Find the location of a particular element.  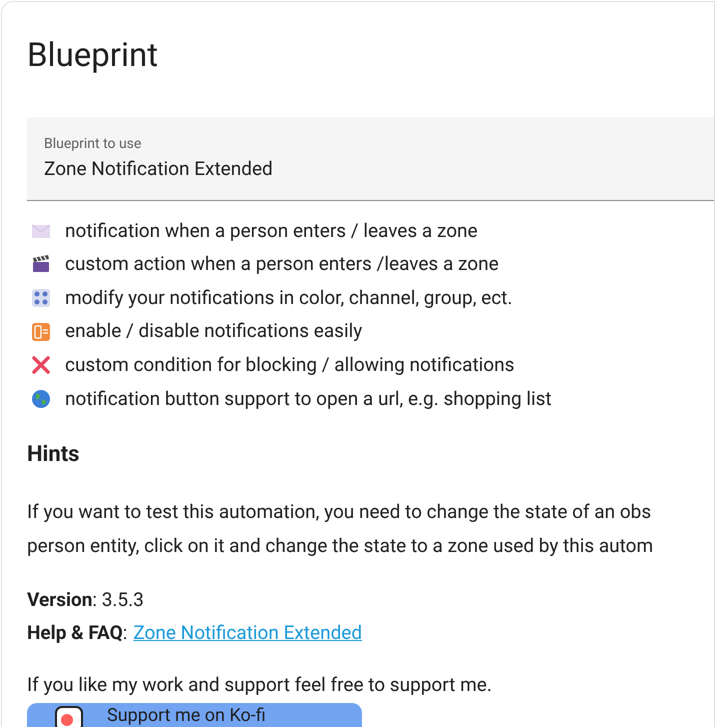

feature-text: notification button support to open a url, e.g. shopping list is located at coordinates (308, 399).